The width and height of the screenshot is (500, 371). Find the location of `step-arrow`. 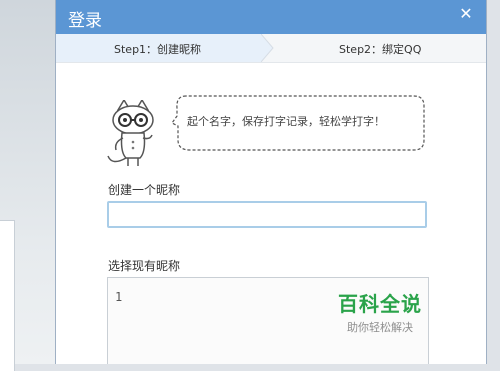

step-arrow is located at coordinates (267, 48).